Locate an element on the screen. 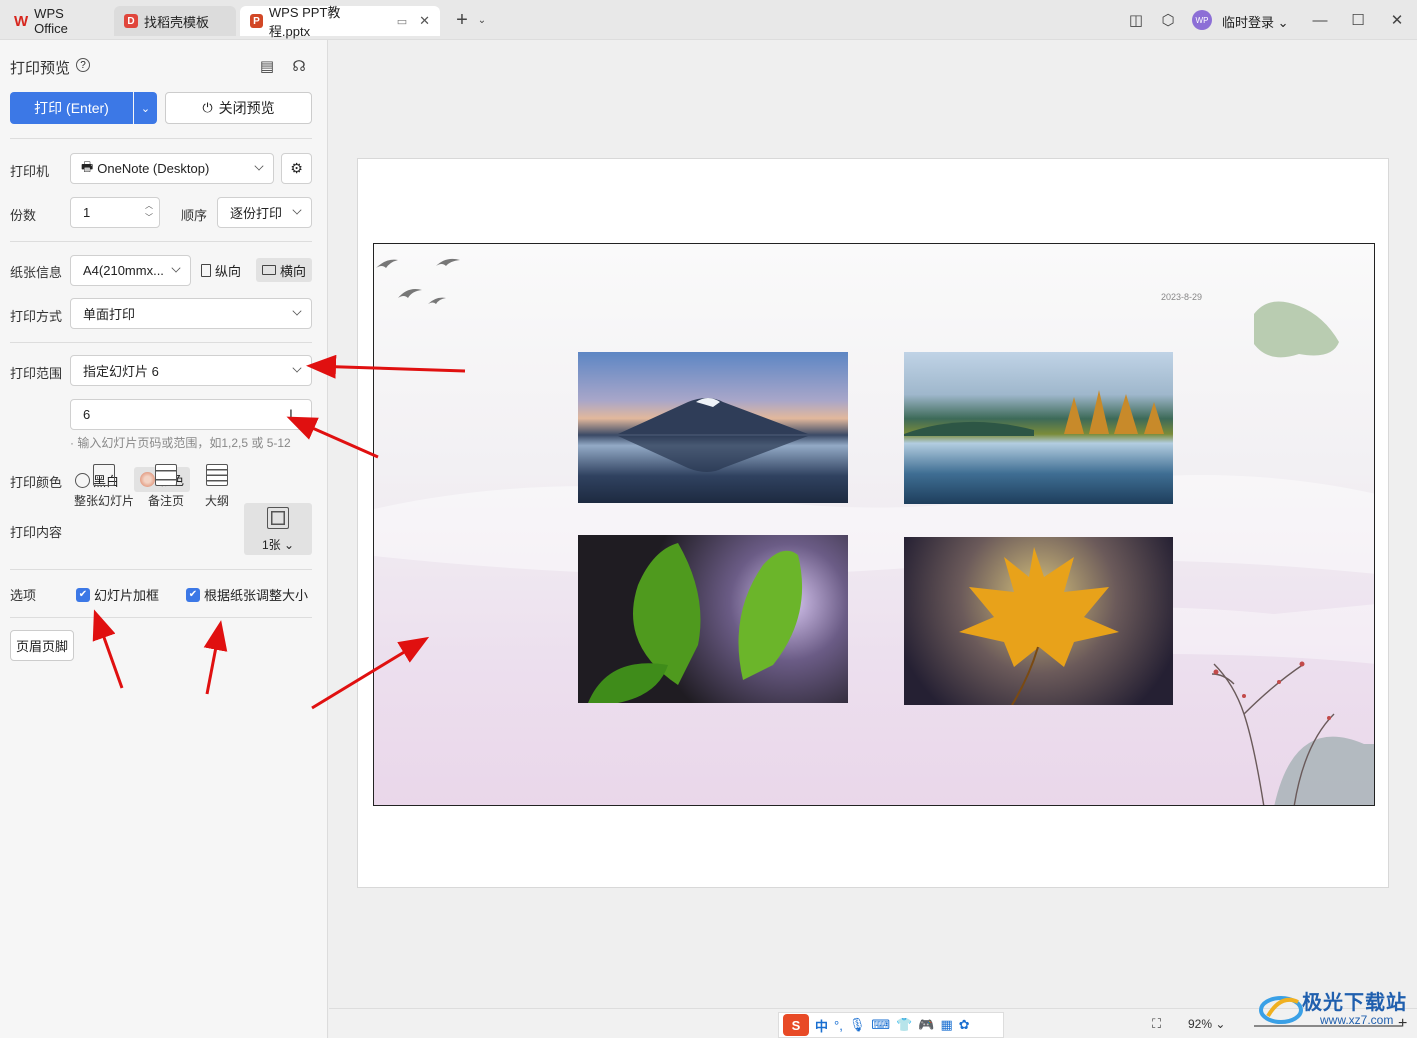 Image resolution: width=1417 pixels, height=1038 pixels. stepper-arrows-icon: ︿ ﹀ is located at coordinates (149, 212).